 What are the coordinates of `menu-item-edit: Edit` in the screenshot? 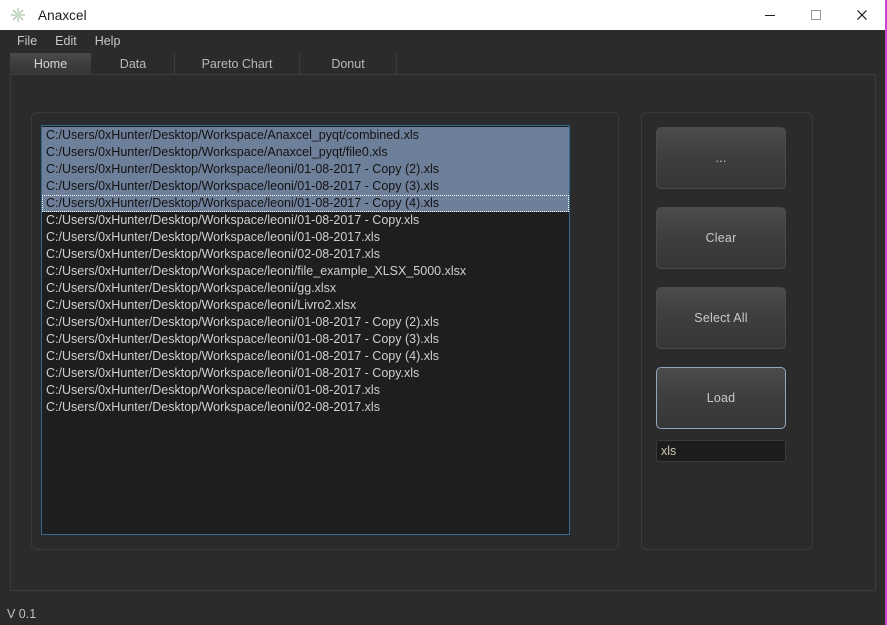 It's located at (66, 41).